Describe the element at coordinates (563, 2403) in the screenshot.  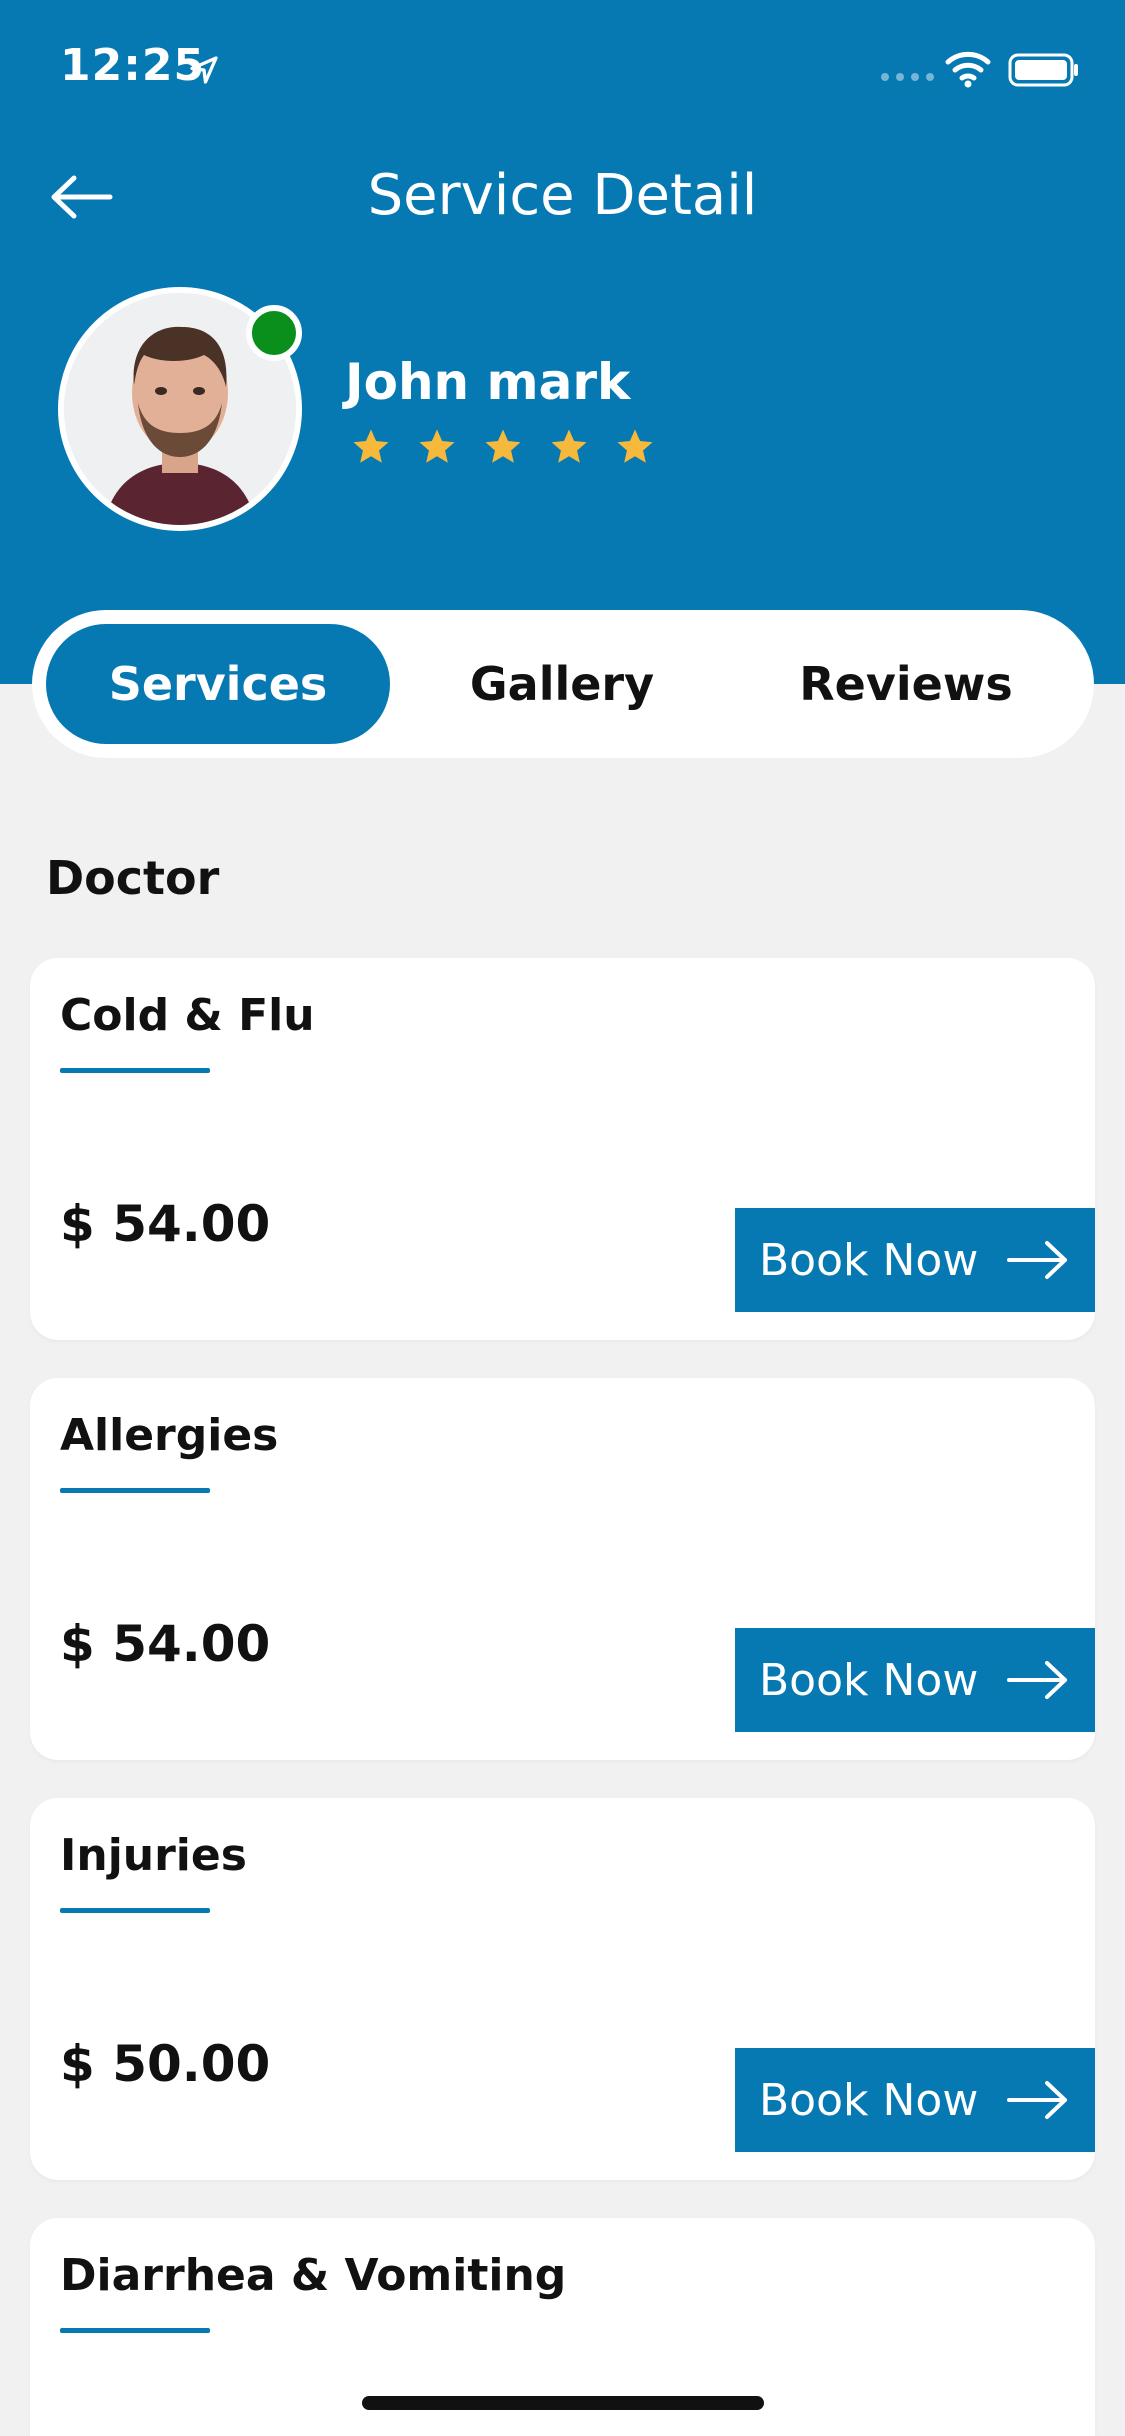
I see `home-indicator` at that location.